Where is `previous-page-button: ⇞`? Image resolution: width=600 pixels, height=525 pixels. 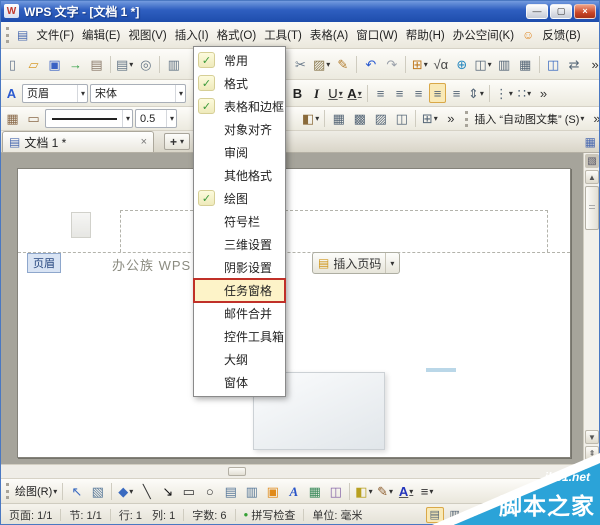 previous-page-button: ⇞ is located at coordinates (592, 453).